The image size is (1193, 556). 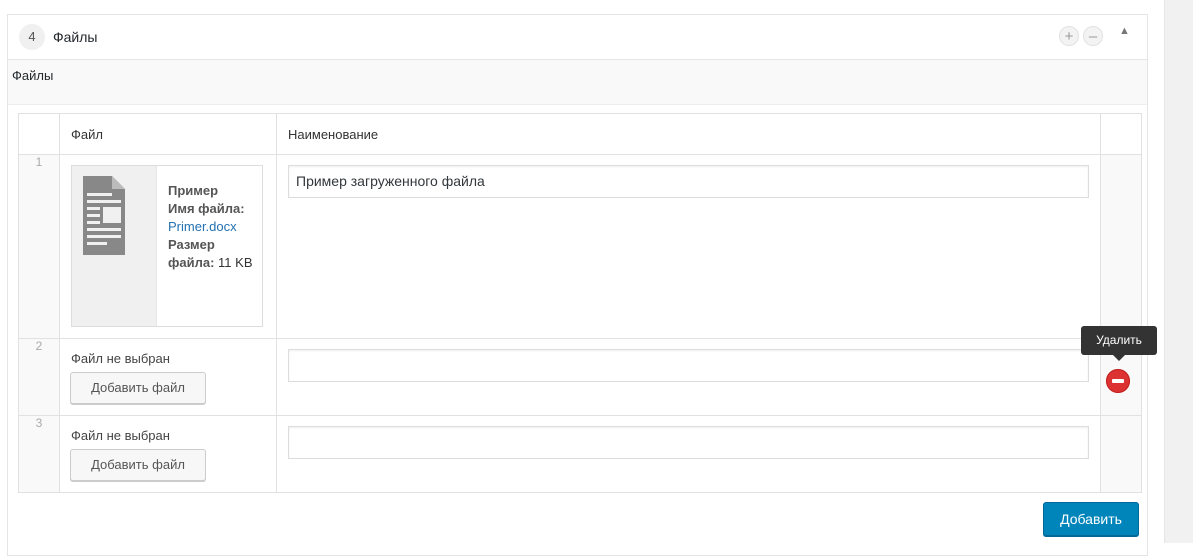 What do you see at coordinates (168, 134) in the screenshot?
I see `column-header-file: Файл` at bounding box center [168, 134].